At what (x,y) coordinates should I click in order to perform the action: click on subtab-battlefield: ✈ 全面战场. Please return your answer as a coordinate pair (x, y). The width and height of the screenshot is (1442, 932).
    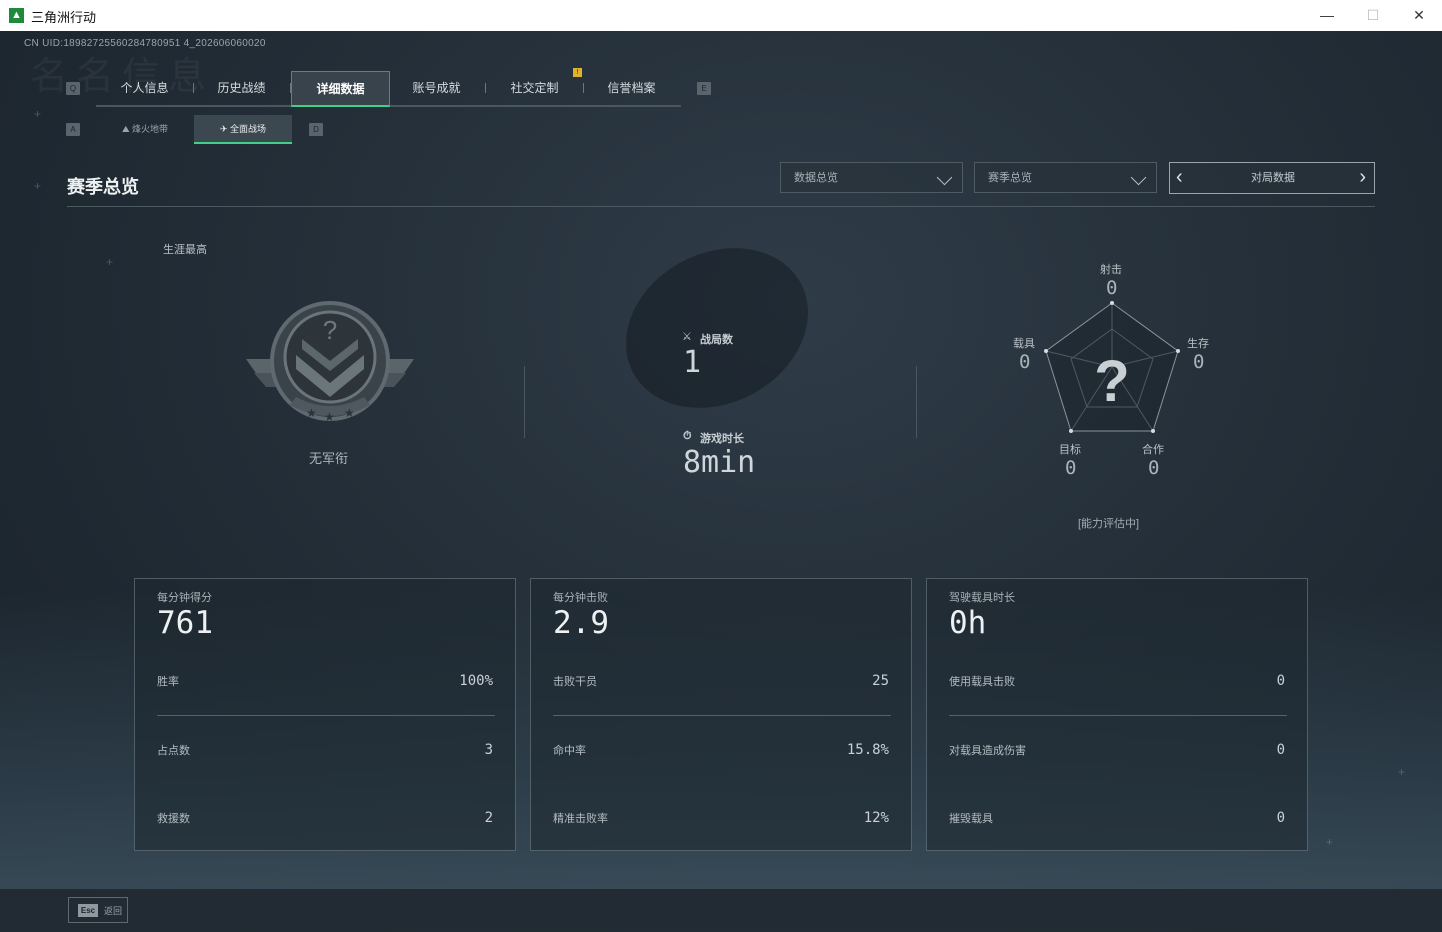
    Looking at the image, I should click on (243, 129).